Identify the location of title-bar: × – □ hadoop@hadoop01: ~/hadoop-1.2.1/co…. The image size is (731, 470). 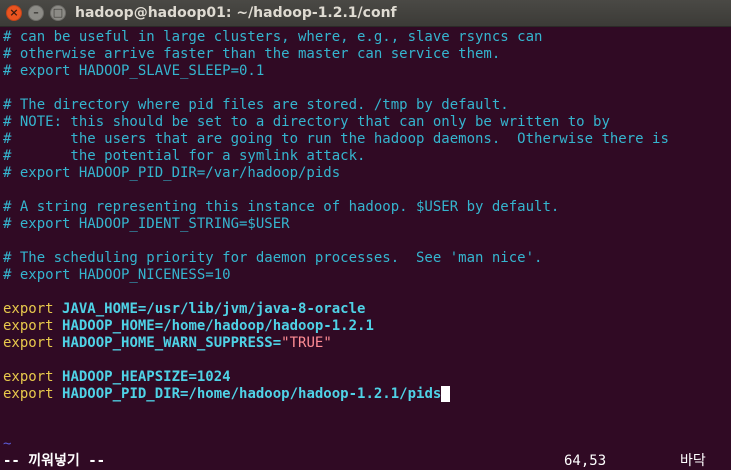
(365, 13).